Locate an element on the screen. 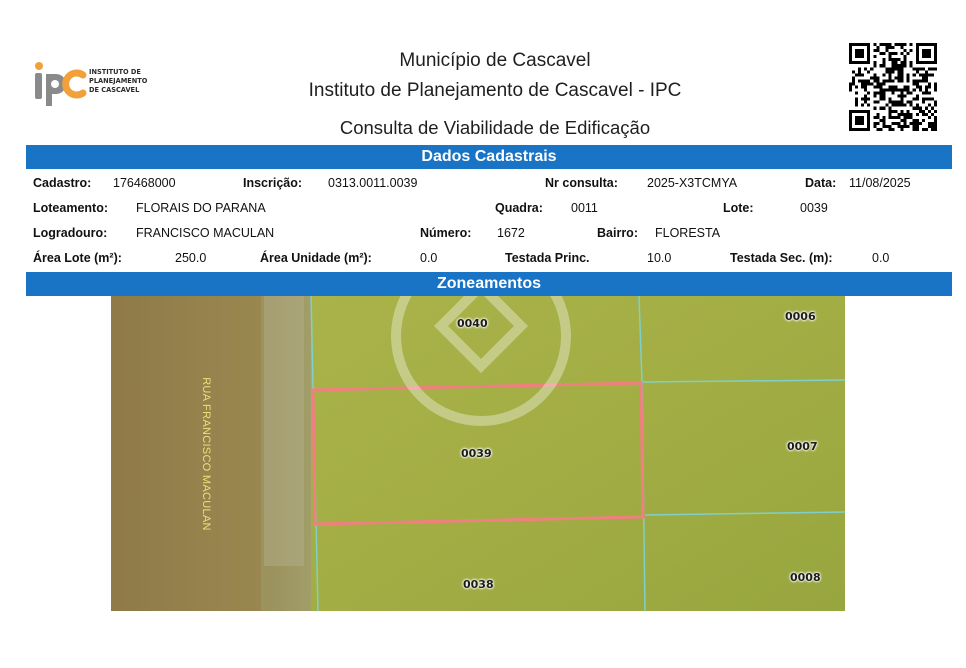 The height and width of the screenshot is (668, 966). value-testada-princ: 10.0 is located at coordinates (659, 258).